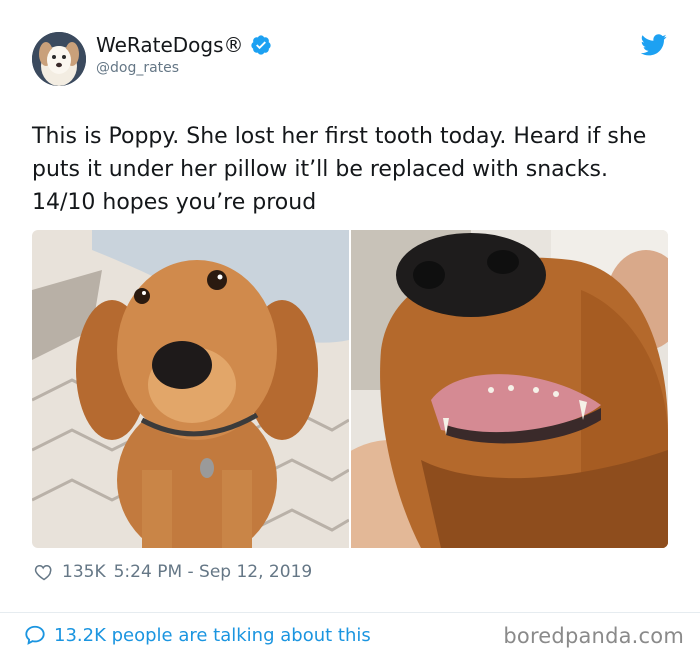  I want to click on tweet-timestamp: 5:24 PM - Sep 12, 2019, so click(213, 572).